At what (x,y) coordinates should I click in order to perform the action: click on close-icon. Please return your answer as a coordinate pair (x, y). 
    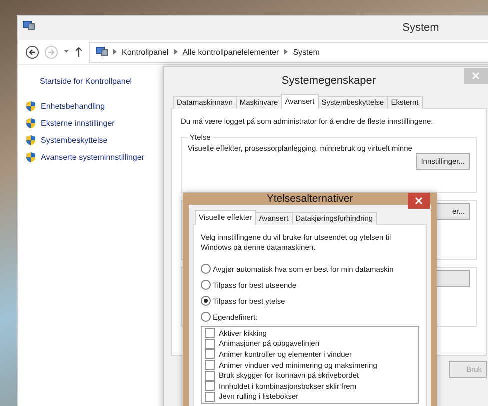
    Looking at the image, I should click on (419, 201).